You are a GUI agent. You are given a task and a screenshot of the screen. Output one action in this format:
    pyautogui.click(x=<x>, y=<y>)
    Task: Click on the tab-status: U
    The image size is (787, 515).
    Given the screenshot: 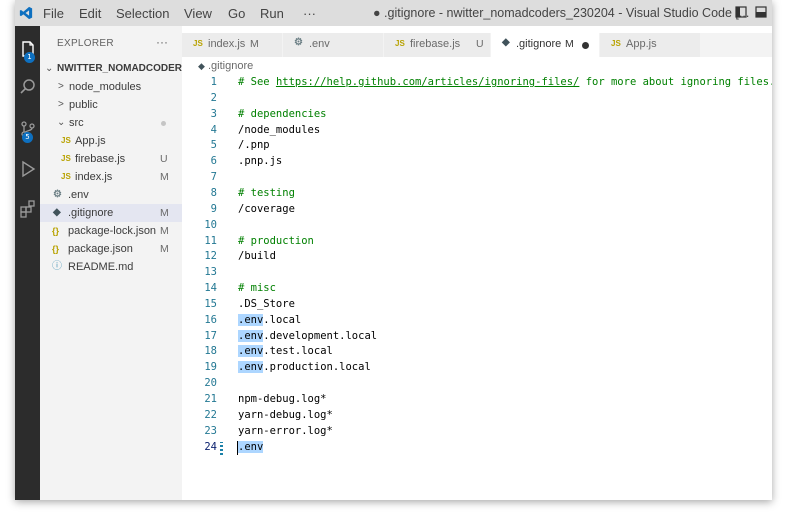 What is the action you would take?
    pyautogui.click(x=480, y=44)
    